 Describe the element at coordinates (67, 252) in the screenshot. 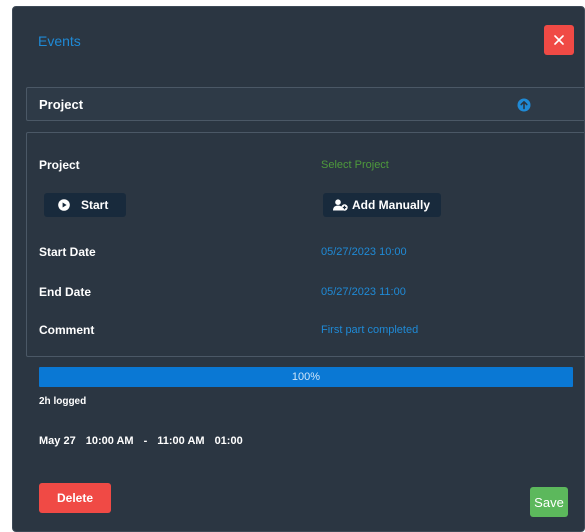

I see `start-date-label: Start Date` at that location.